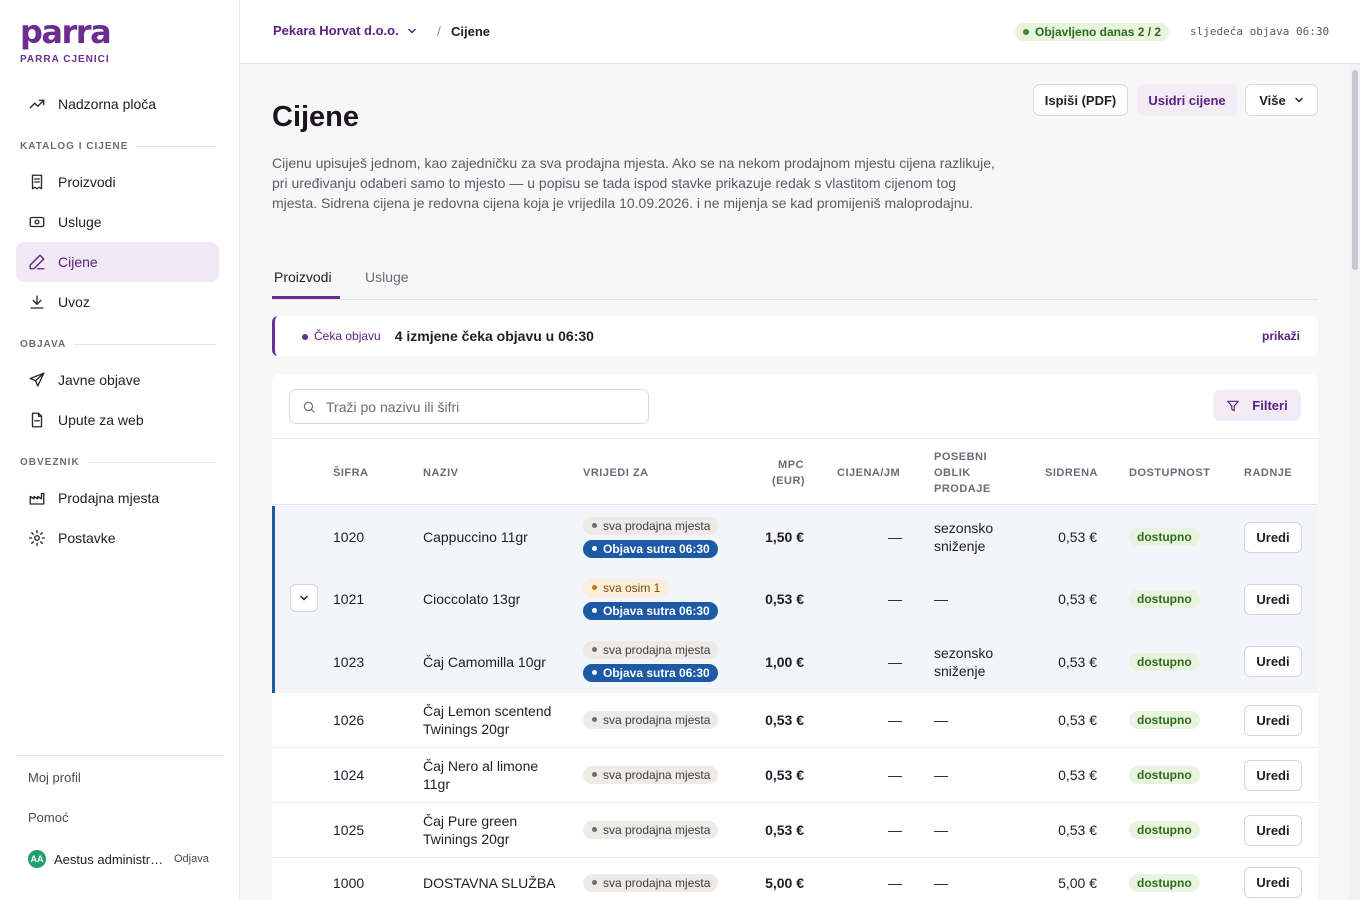 Image resolution: width=1360 pixels, height=900 pixels. Describe the element at coordinates (117, 538) in the screenshot. I see `sidebar-item-settings: Postavke` at that location.